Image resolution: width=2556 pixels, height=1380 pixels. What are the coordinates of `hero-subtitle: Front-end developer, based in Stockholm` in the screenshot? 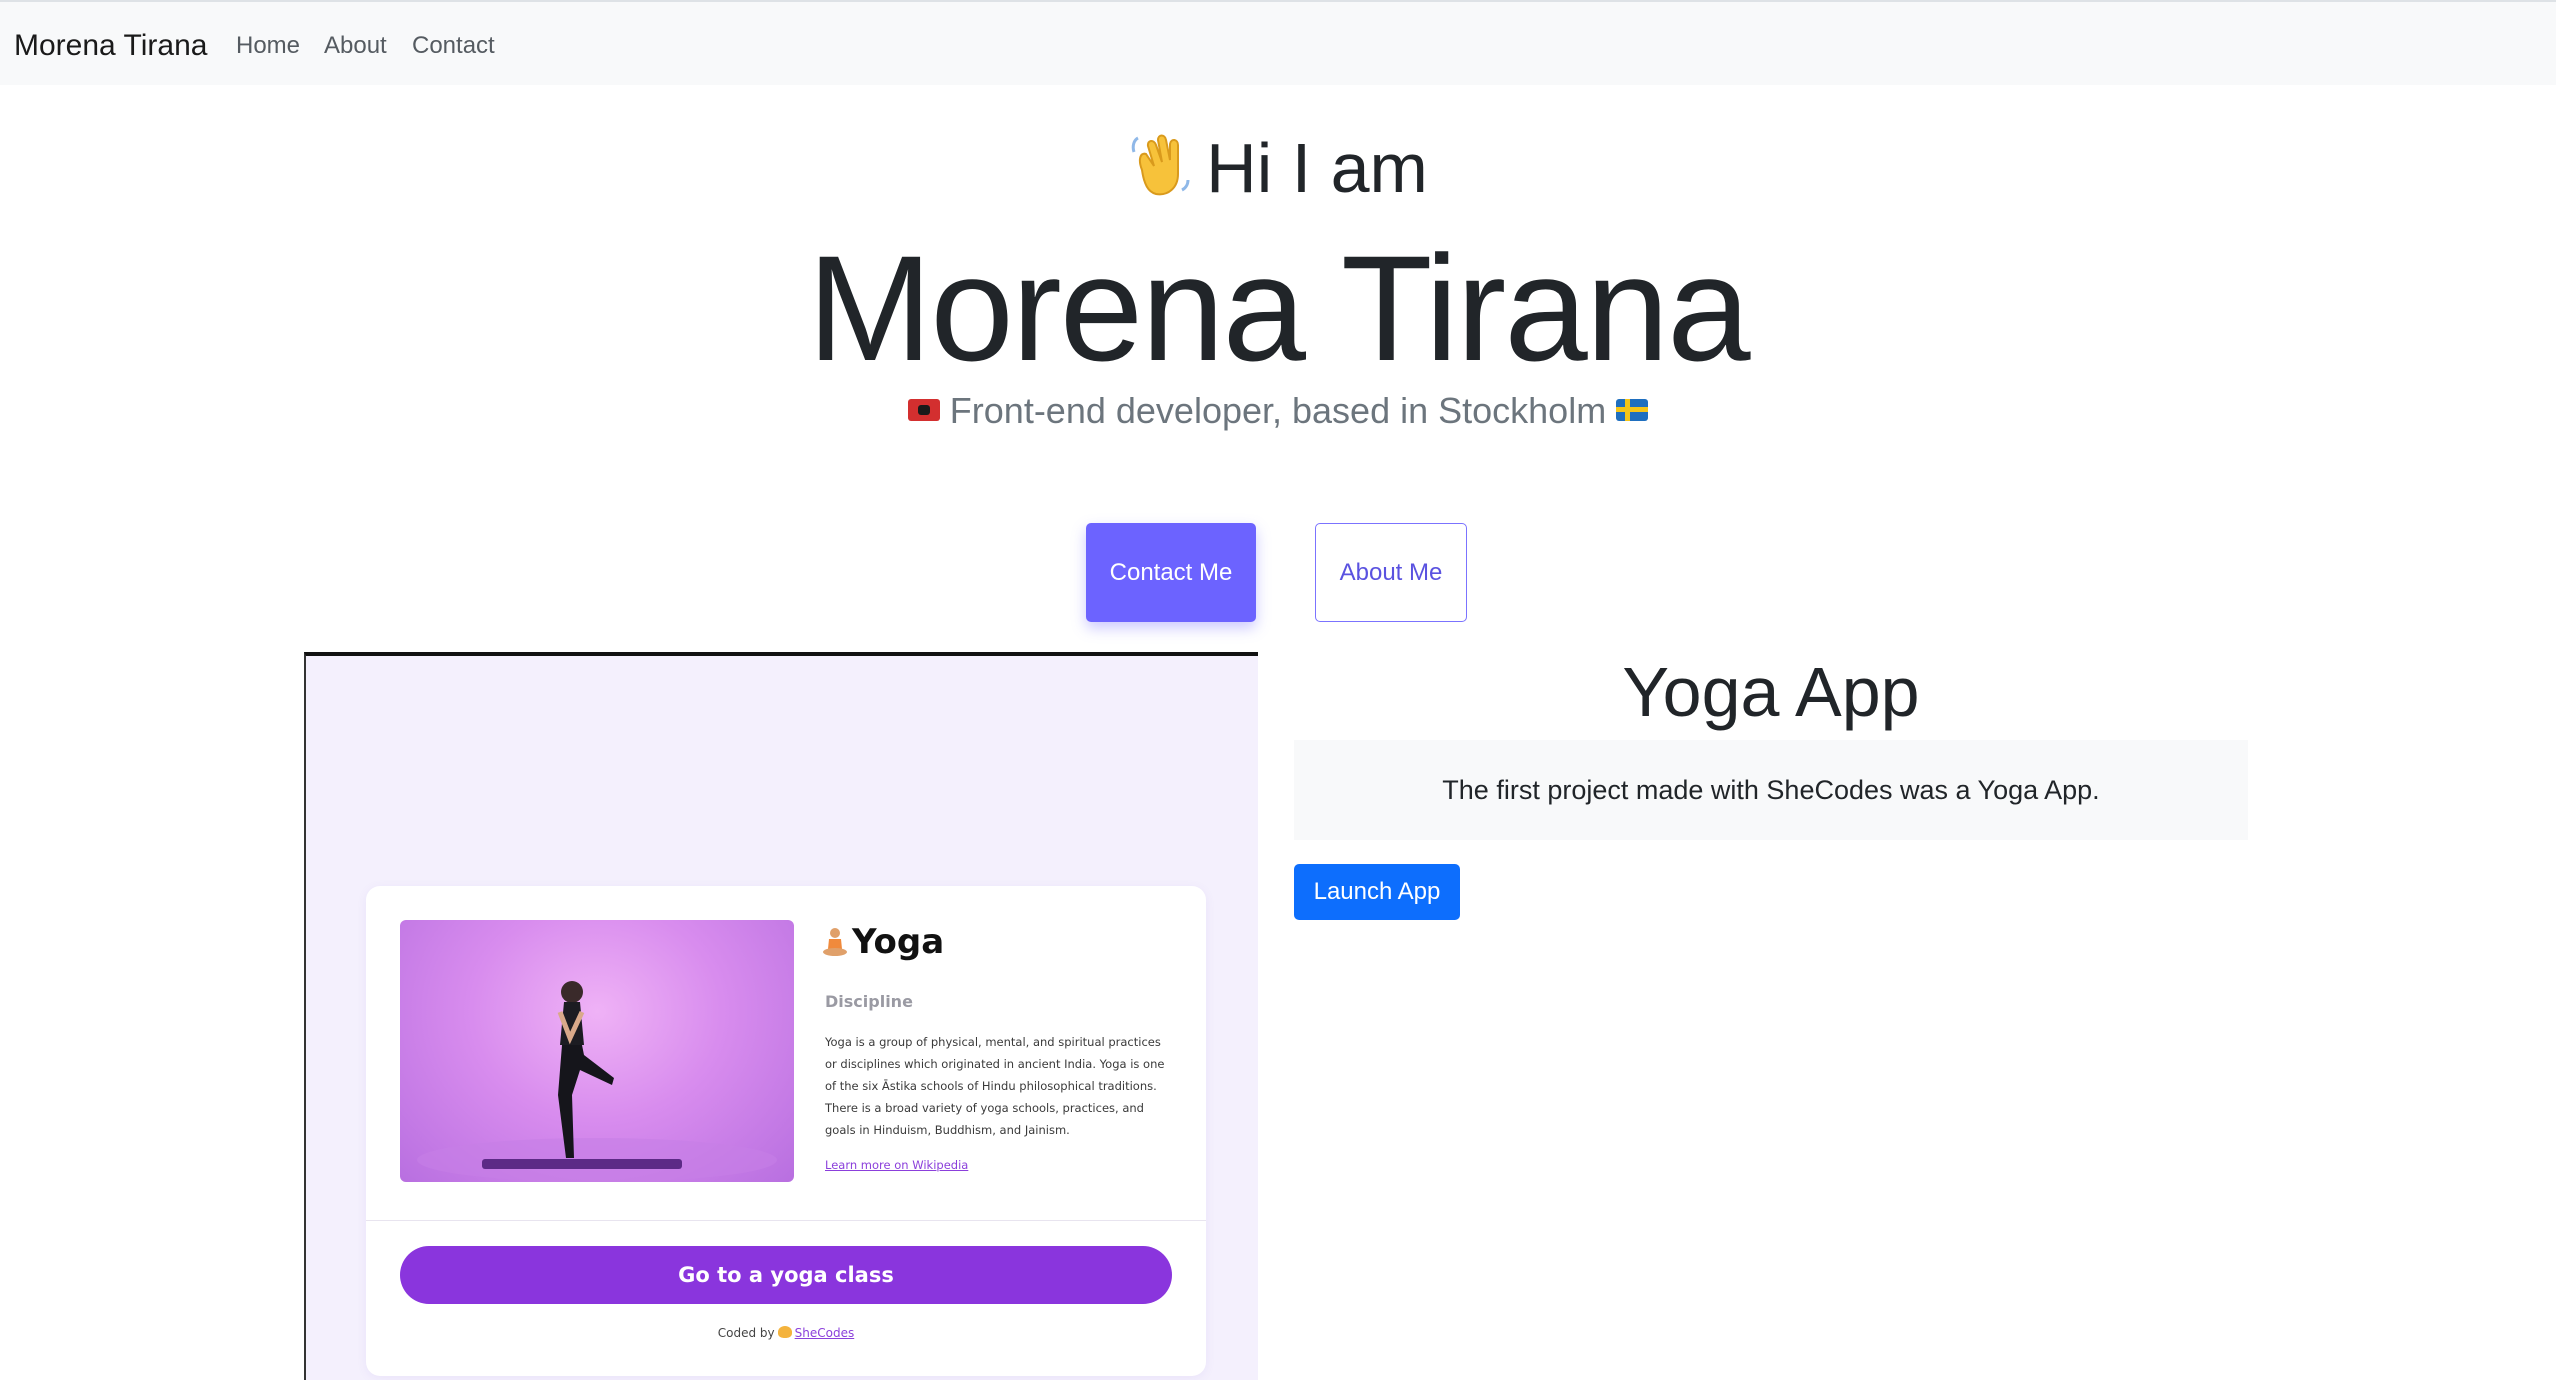 It's located at (1278, 411).